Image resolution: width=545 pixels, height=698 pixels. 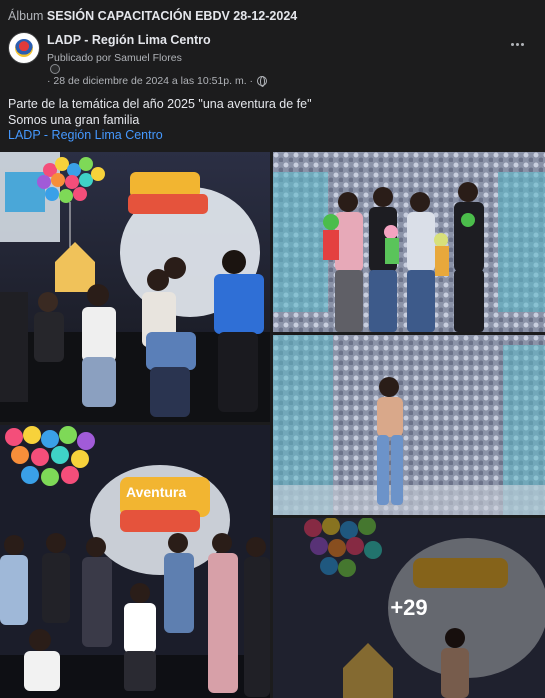 I want to click on page-logo-icon, so click(x=24, y=48).